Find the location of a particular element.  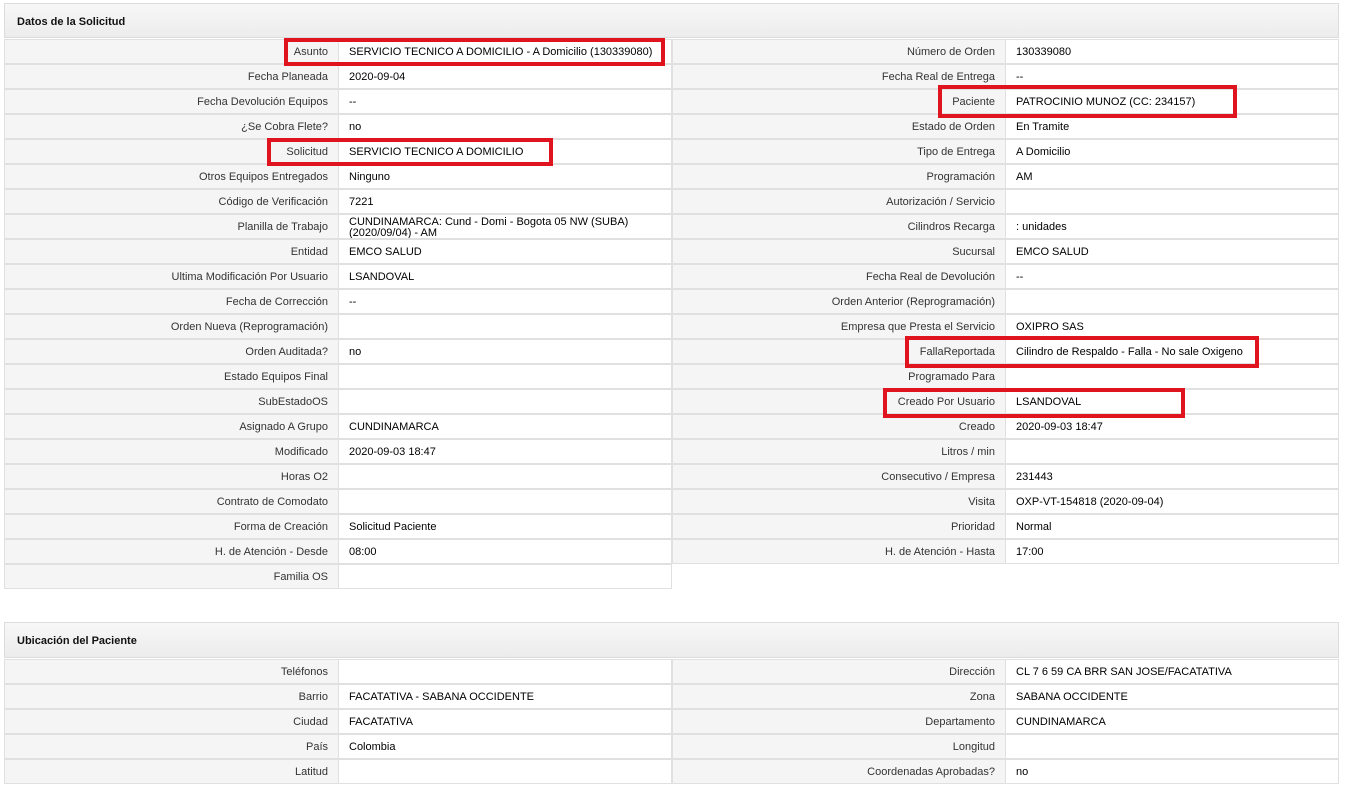

field-row: Fecha Real de Devolución -- is located at coordinates (1005, 276).